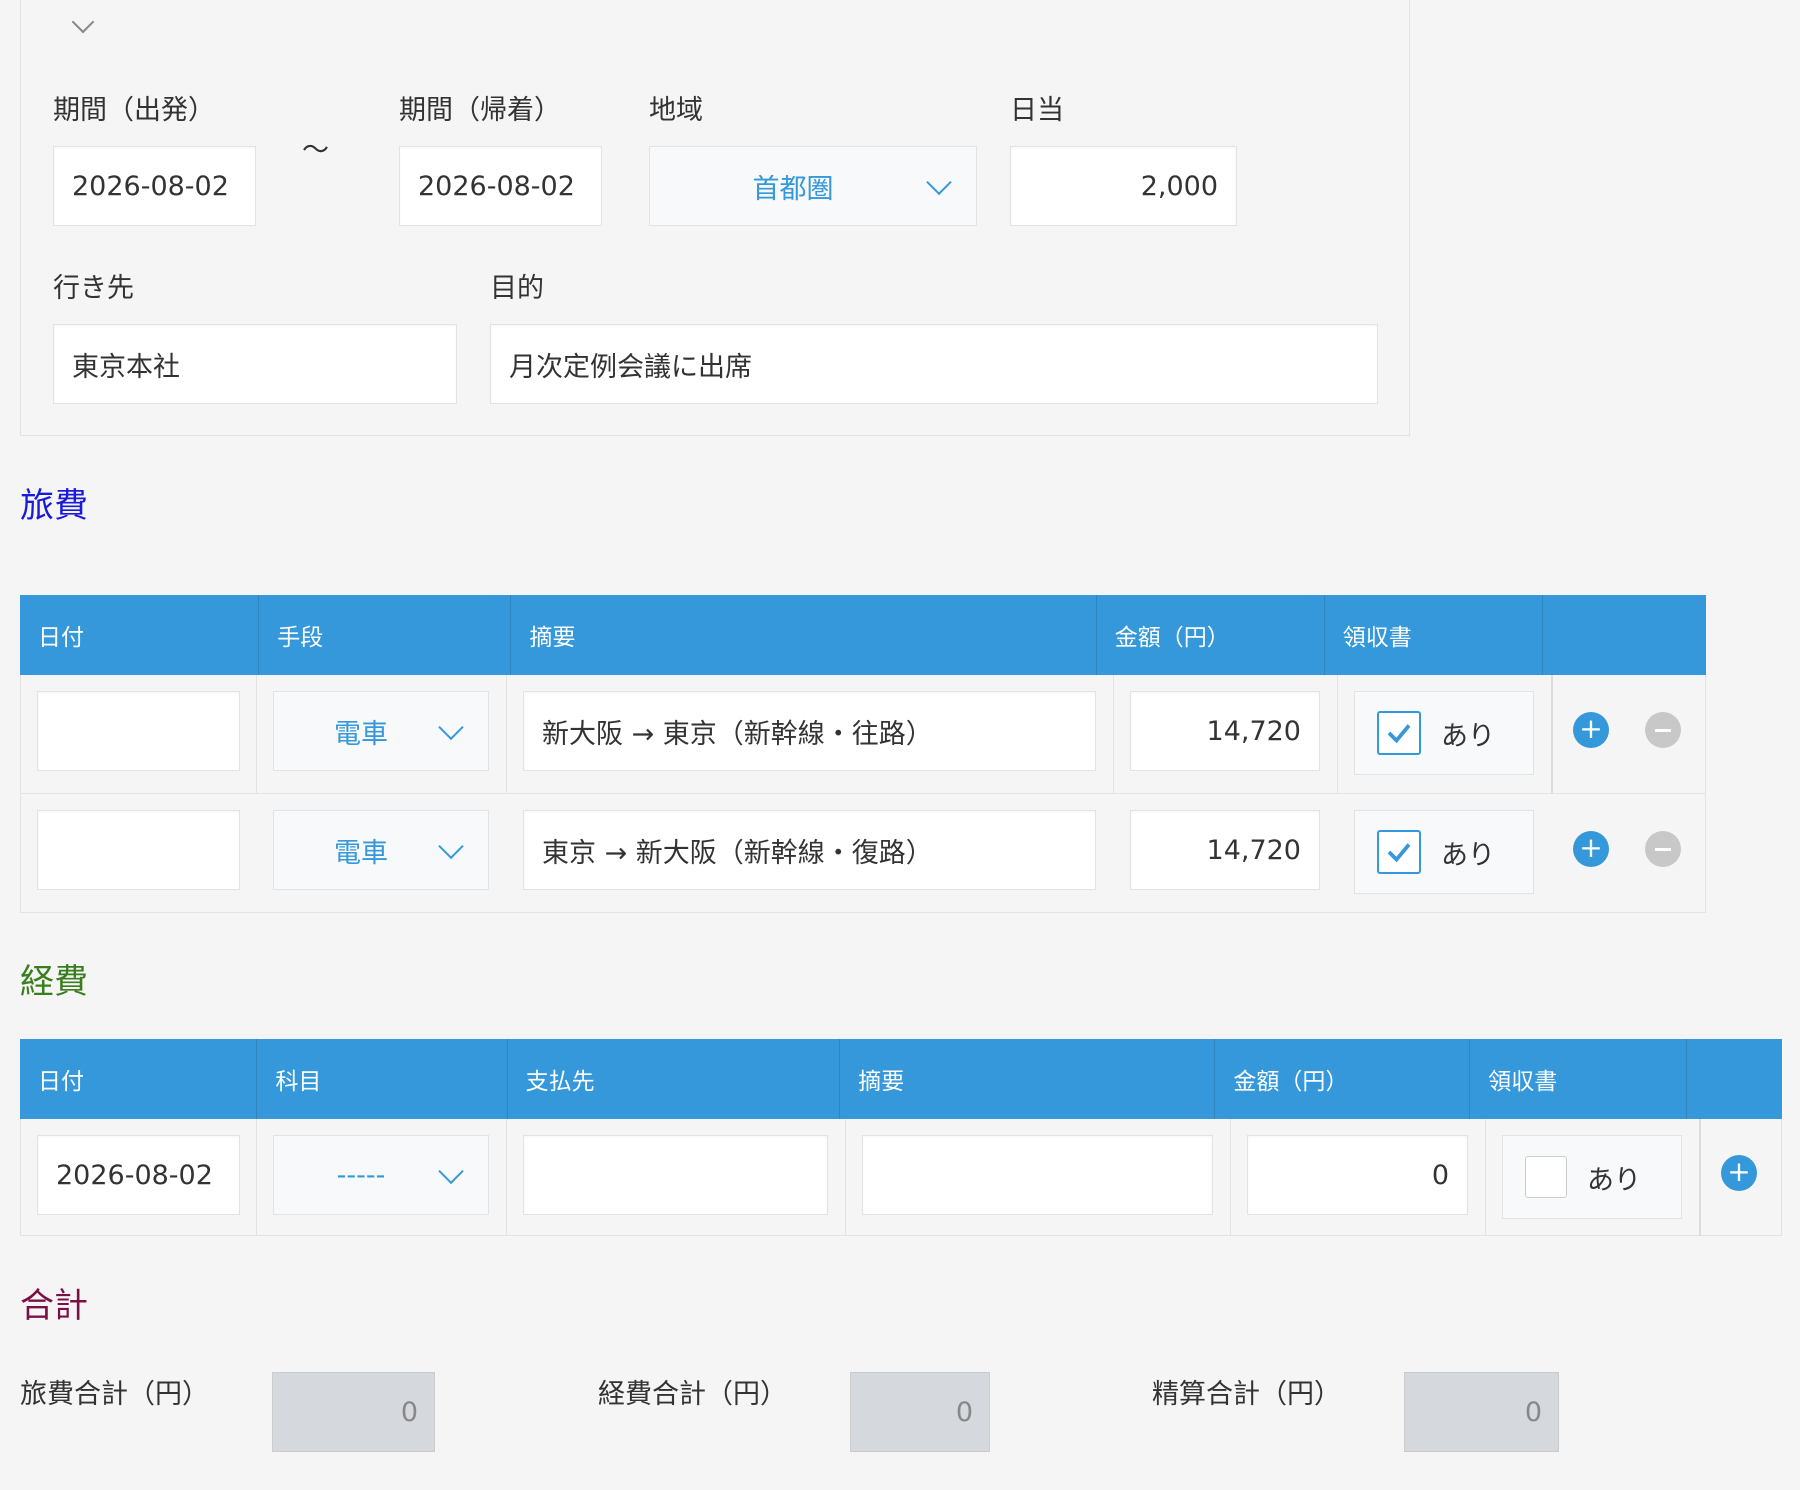  What do you see at coordinates (1210, 635) in the screenshot?
I see `travel-header-amount: 金額（円）` at bounding box center [1210, 635].